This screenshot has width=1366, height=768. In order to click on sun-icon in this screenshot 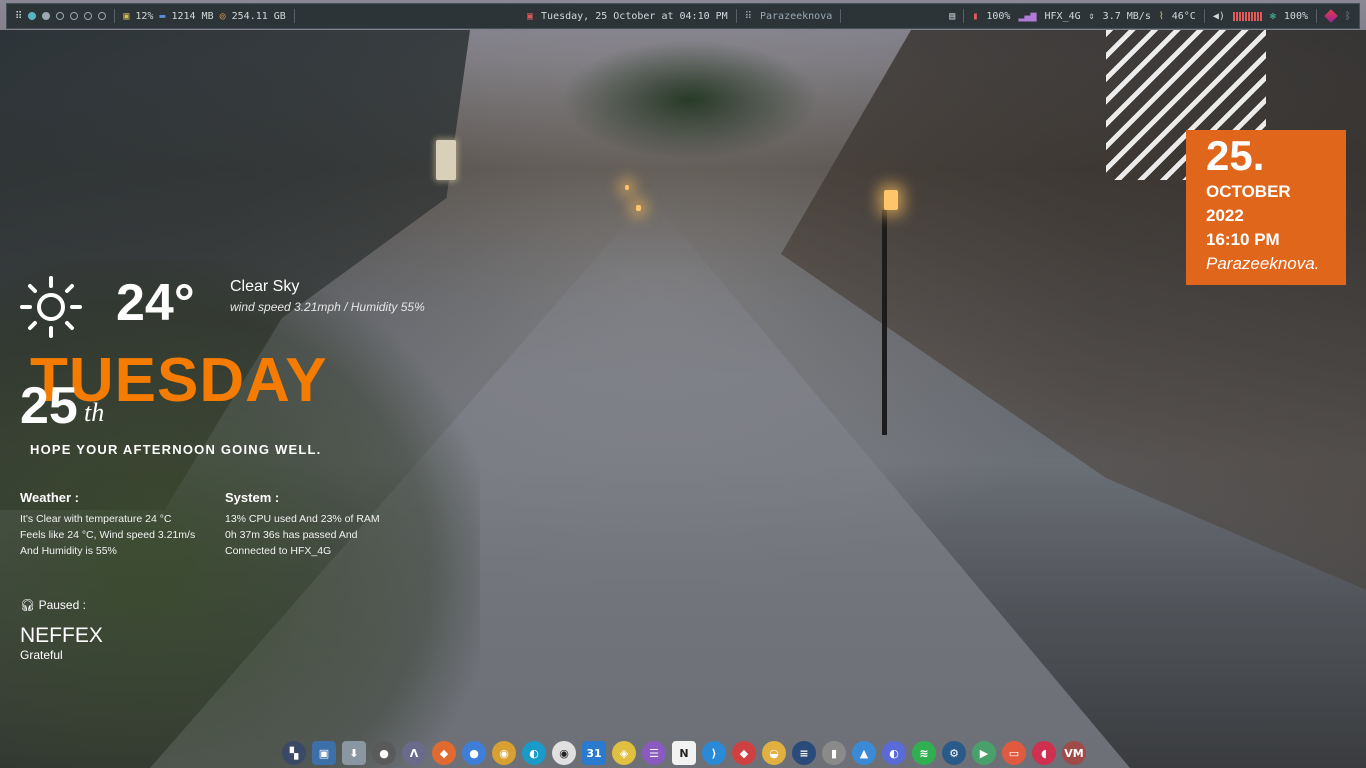, I will do `click(51, 307)`.